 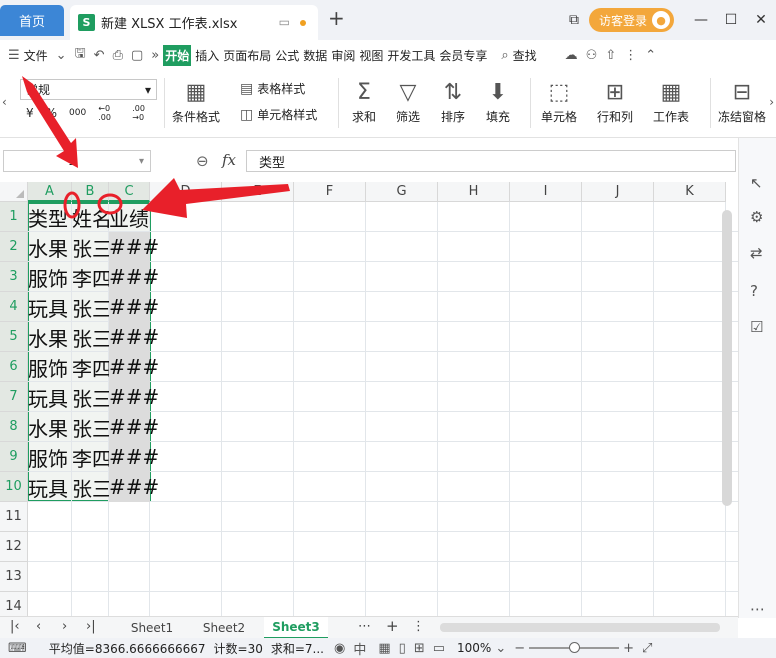 I want to click on row-header-1: 1, so click(x=14, y=217).